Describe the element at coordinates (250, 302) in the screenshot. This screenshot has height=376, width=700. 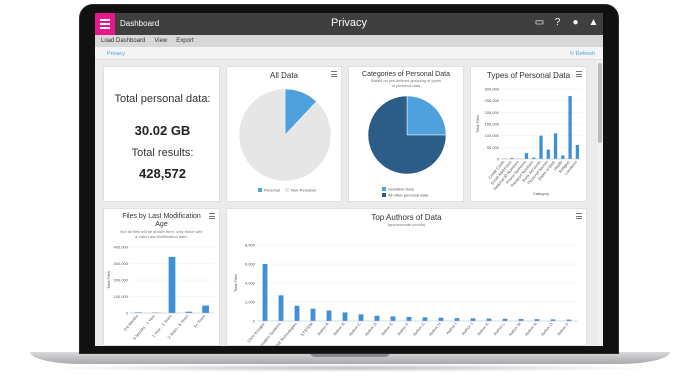
I see `authors-ytick: 2,000` at that location.